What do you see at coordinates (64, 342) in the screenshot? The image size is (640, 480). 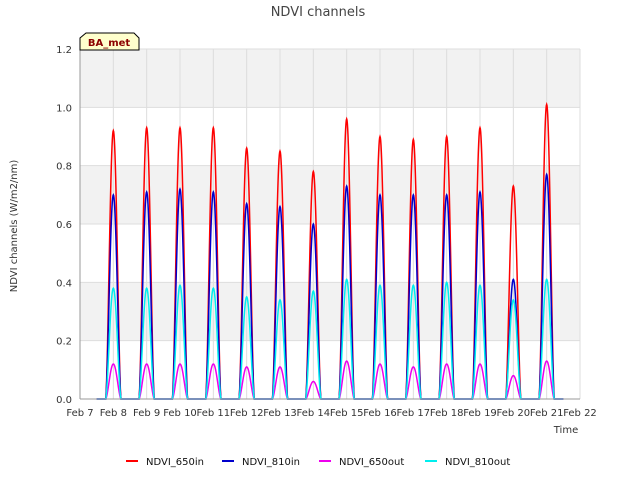 I see `y-tick-label: 0.2` at bounding box center [64, 342].